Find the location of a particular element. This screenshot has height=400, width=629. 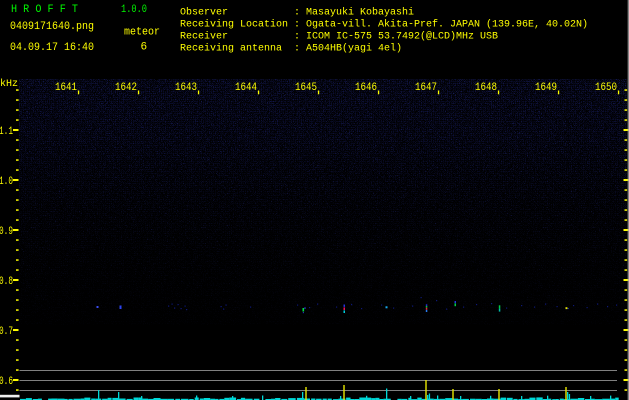

svg-text: 1.0 is located at coordinates (6, 182).